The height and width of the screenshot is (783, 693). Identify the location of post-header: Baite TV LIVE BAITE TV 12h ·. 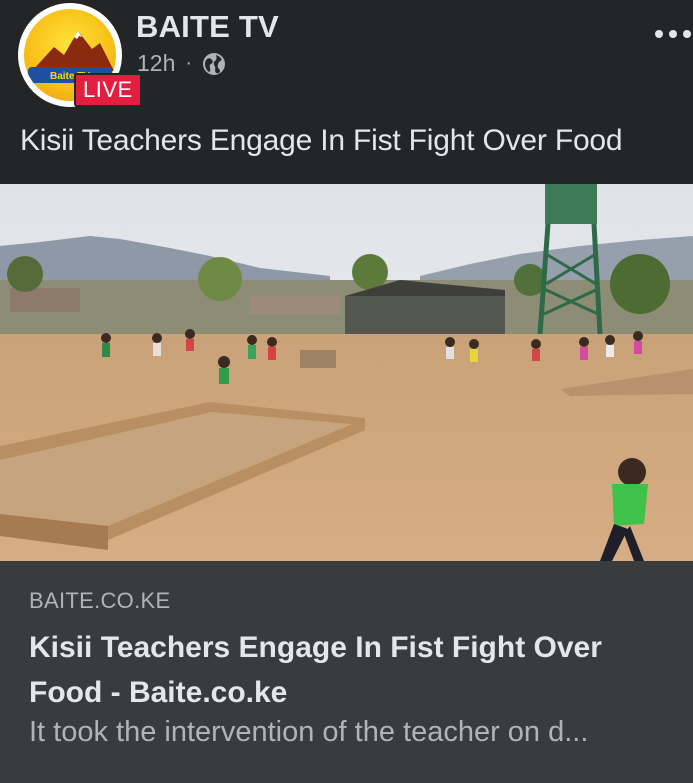
(346, 57).